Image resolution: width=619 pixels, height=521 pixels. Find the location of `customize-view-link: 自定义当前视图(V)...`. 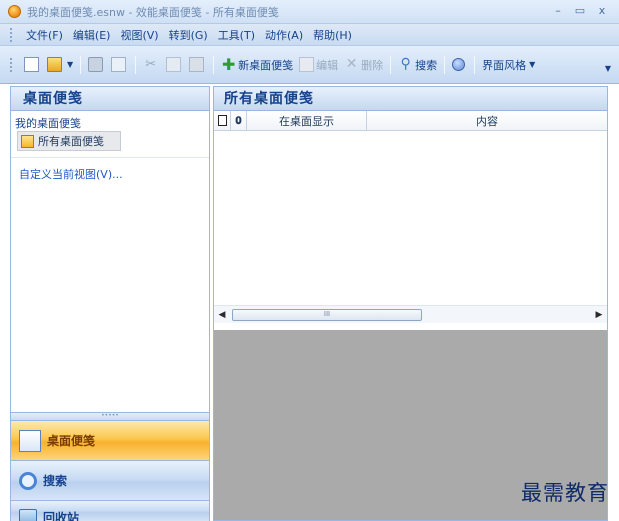

customize-view-link: 自定义当前视图(V)... is located at coordinates (110, 170).